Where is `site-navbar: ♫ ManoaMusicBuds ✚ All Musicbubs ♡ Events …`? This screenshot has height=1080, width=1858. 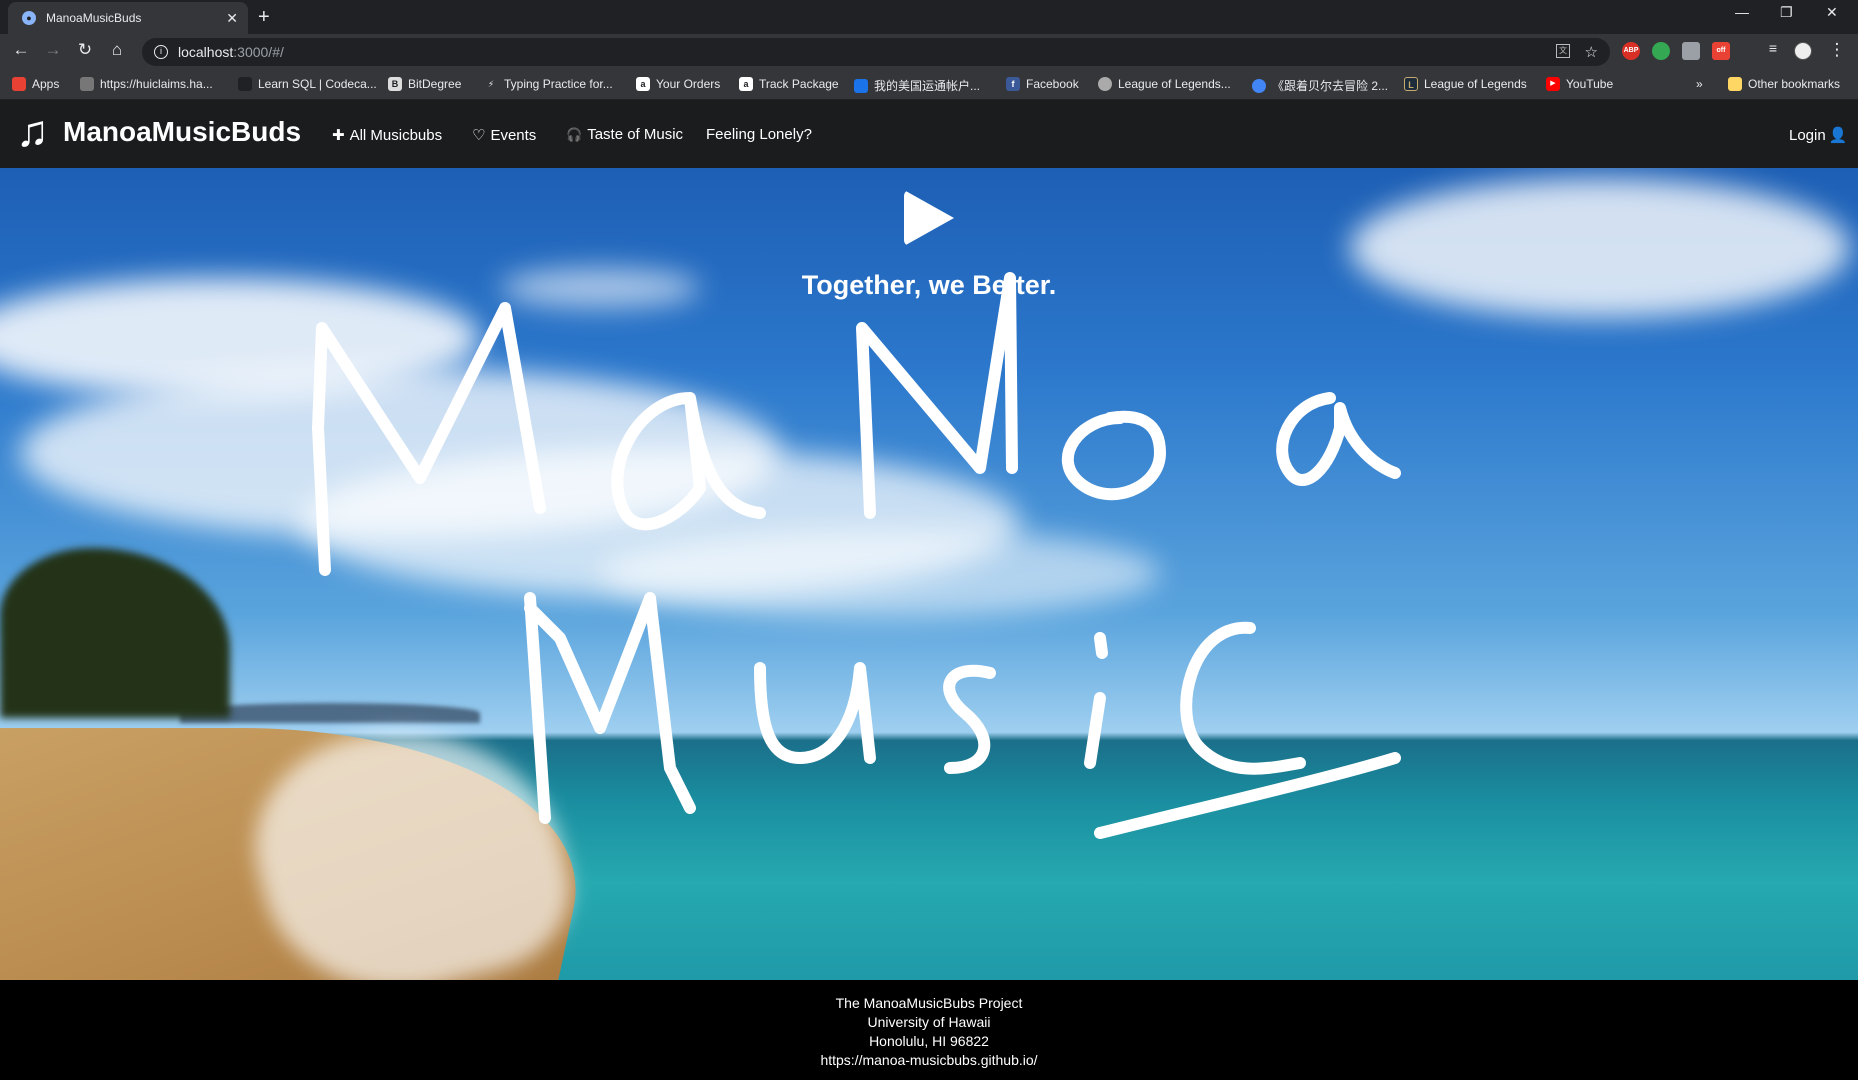 site-navbar: ♫ ManoaMusicBuds ✚ All Musicbubs ♡ Events … is located at coordinates (929, 134).